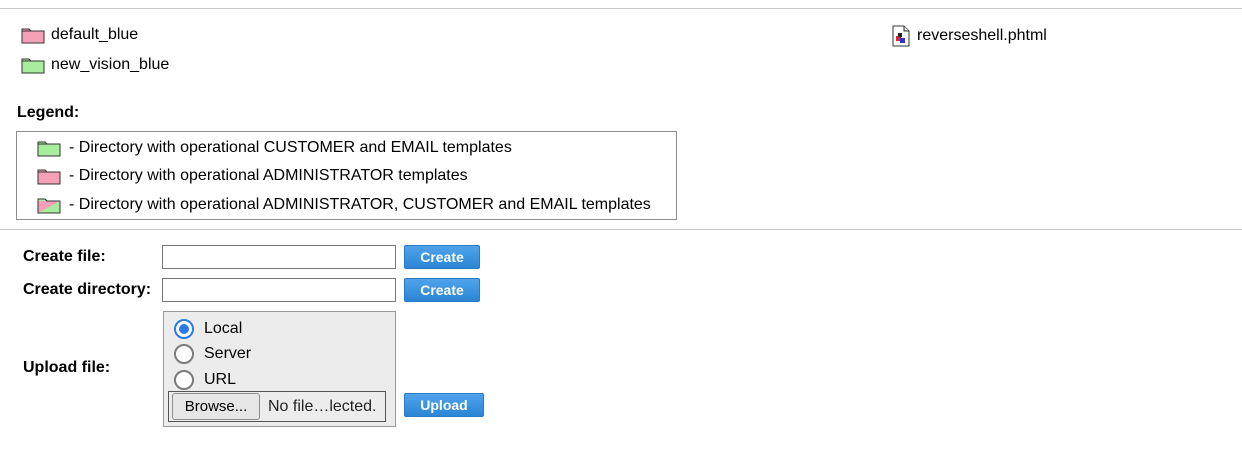  Describe the element at coordinates (223, 329) in the screenshot. I see `radio-label: Local` at that location.